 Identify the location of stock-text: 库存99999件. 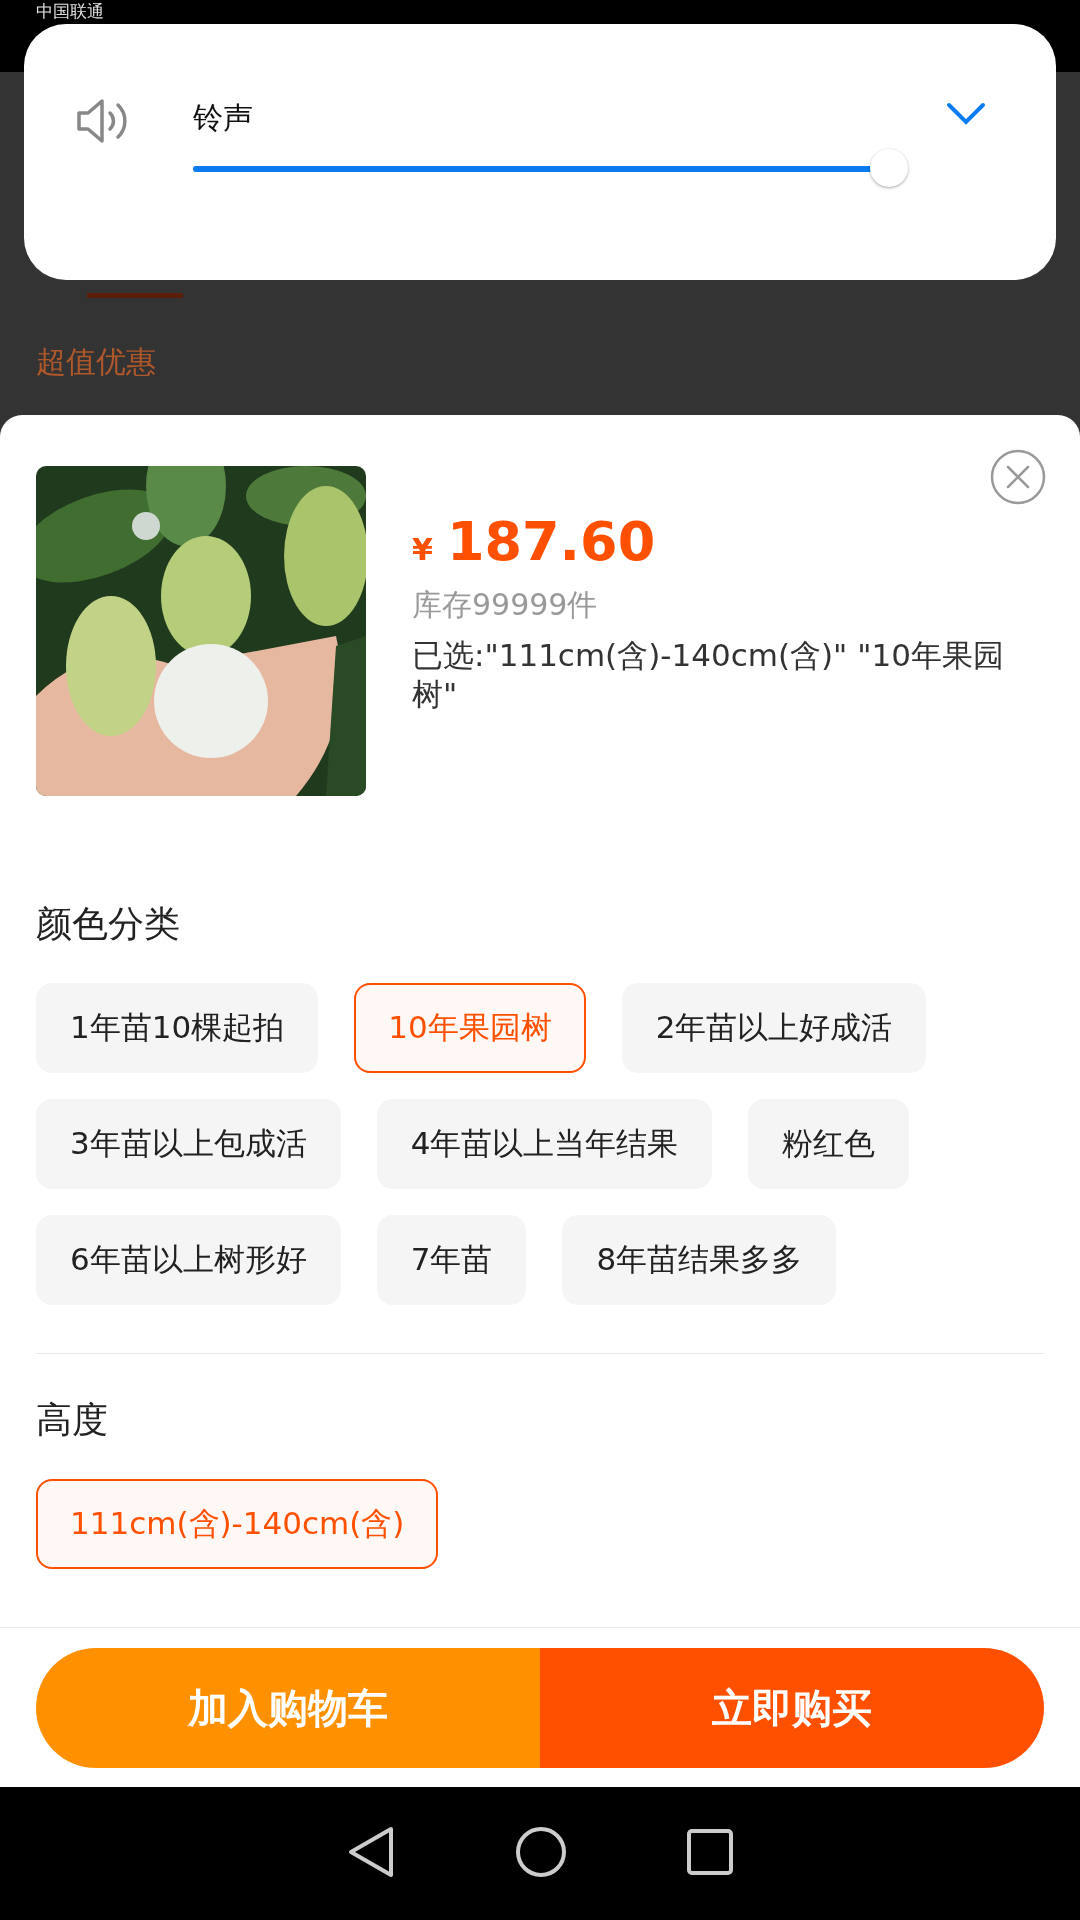
(505, 605).